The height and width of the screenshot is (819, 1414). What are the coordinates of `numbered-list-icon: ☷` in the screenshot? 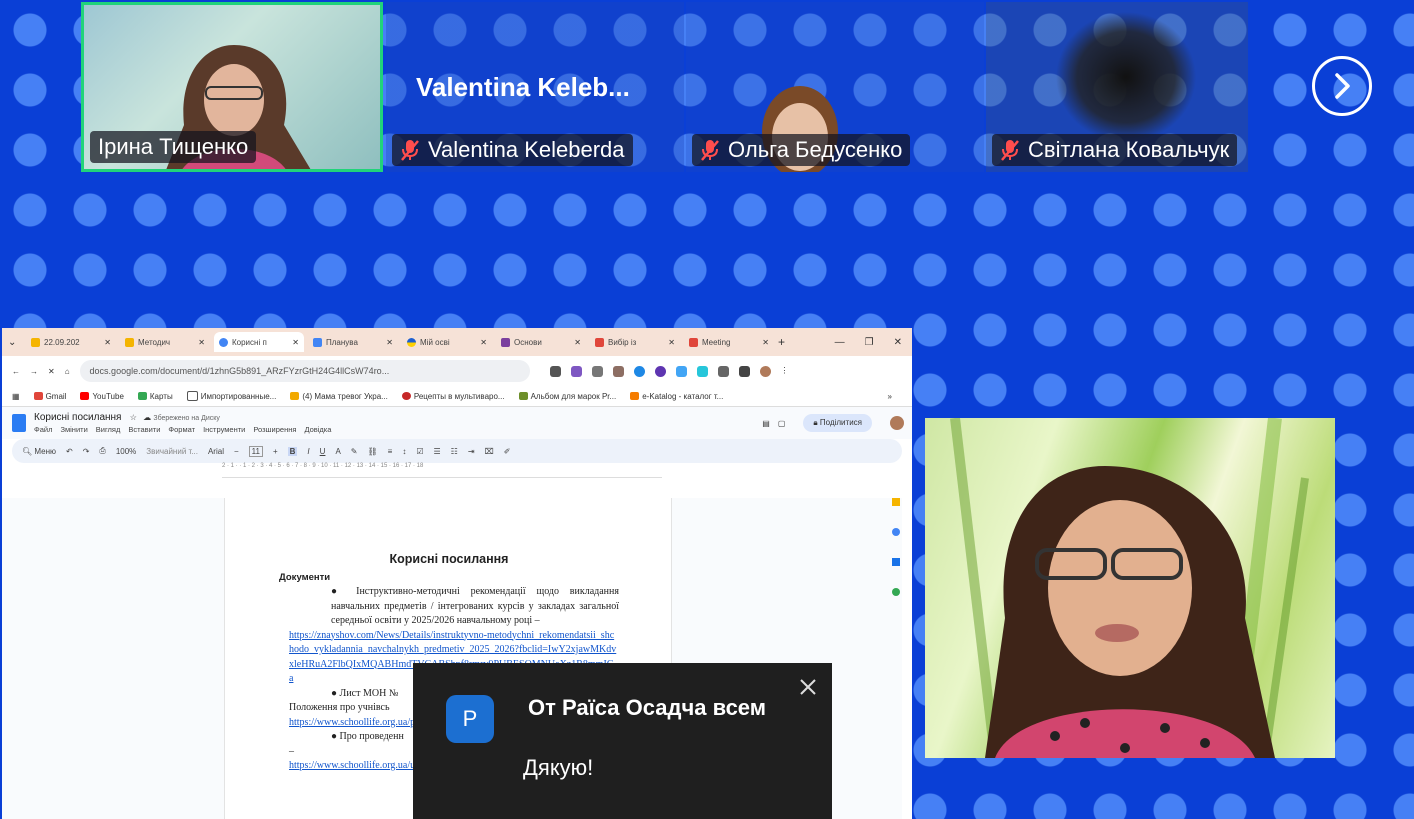 It's located at (454, 451).